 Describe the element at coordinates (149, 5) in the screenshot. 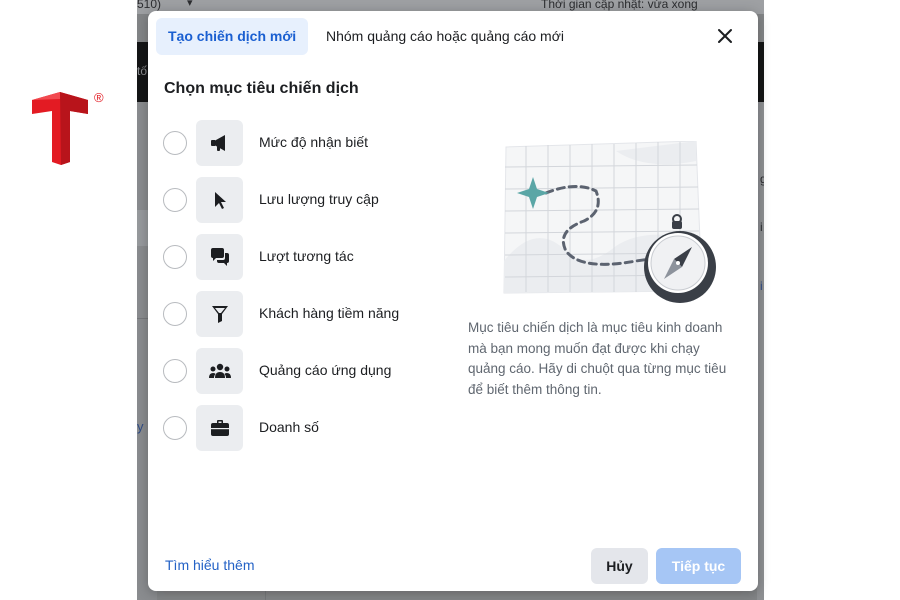

I see `background-count-text: 510)` at that location.